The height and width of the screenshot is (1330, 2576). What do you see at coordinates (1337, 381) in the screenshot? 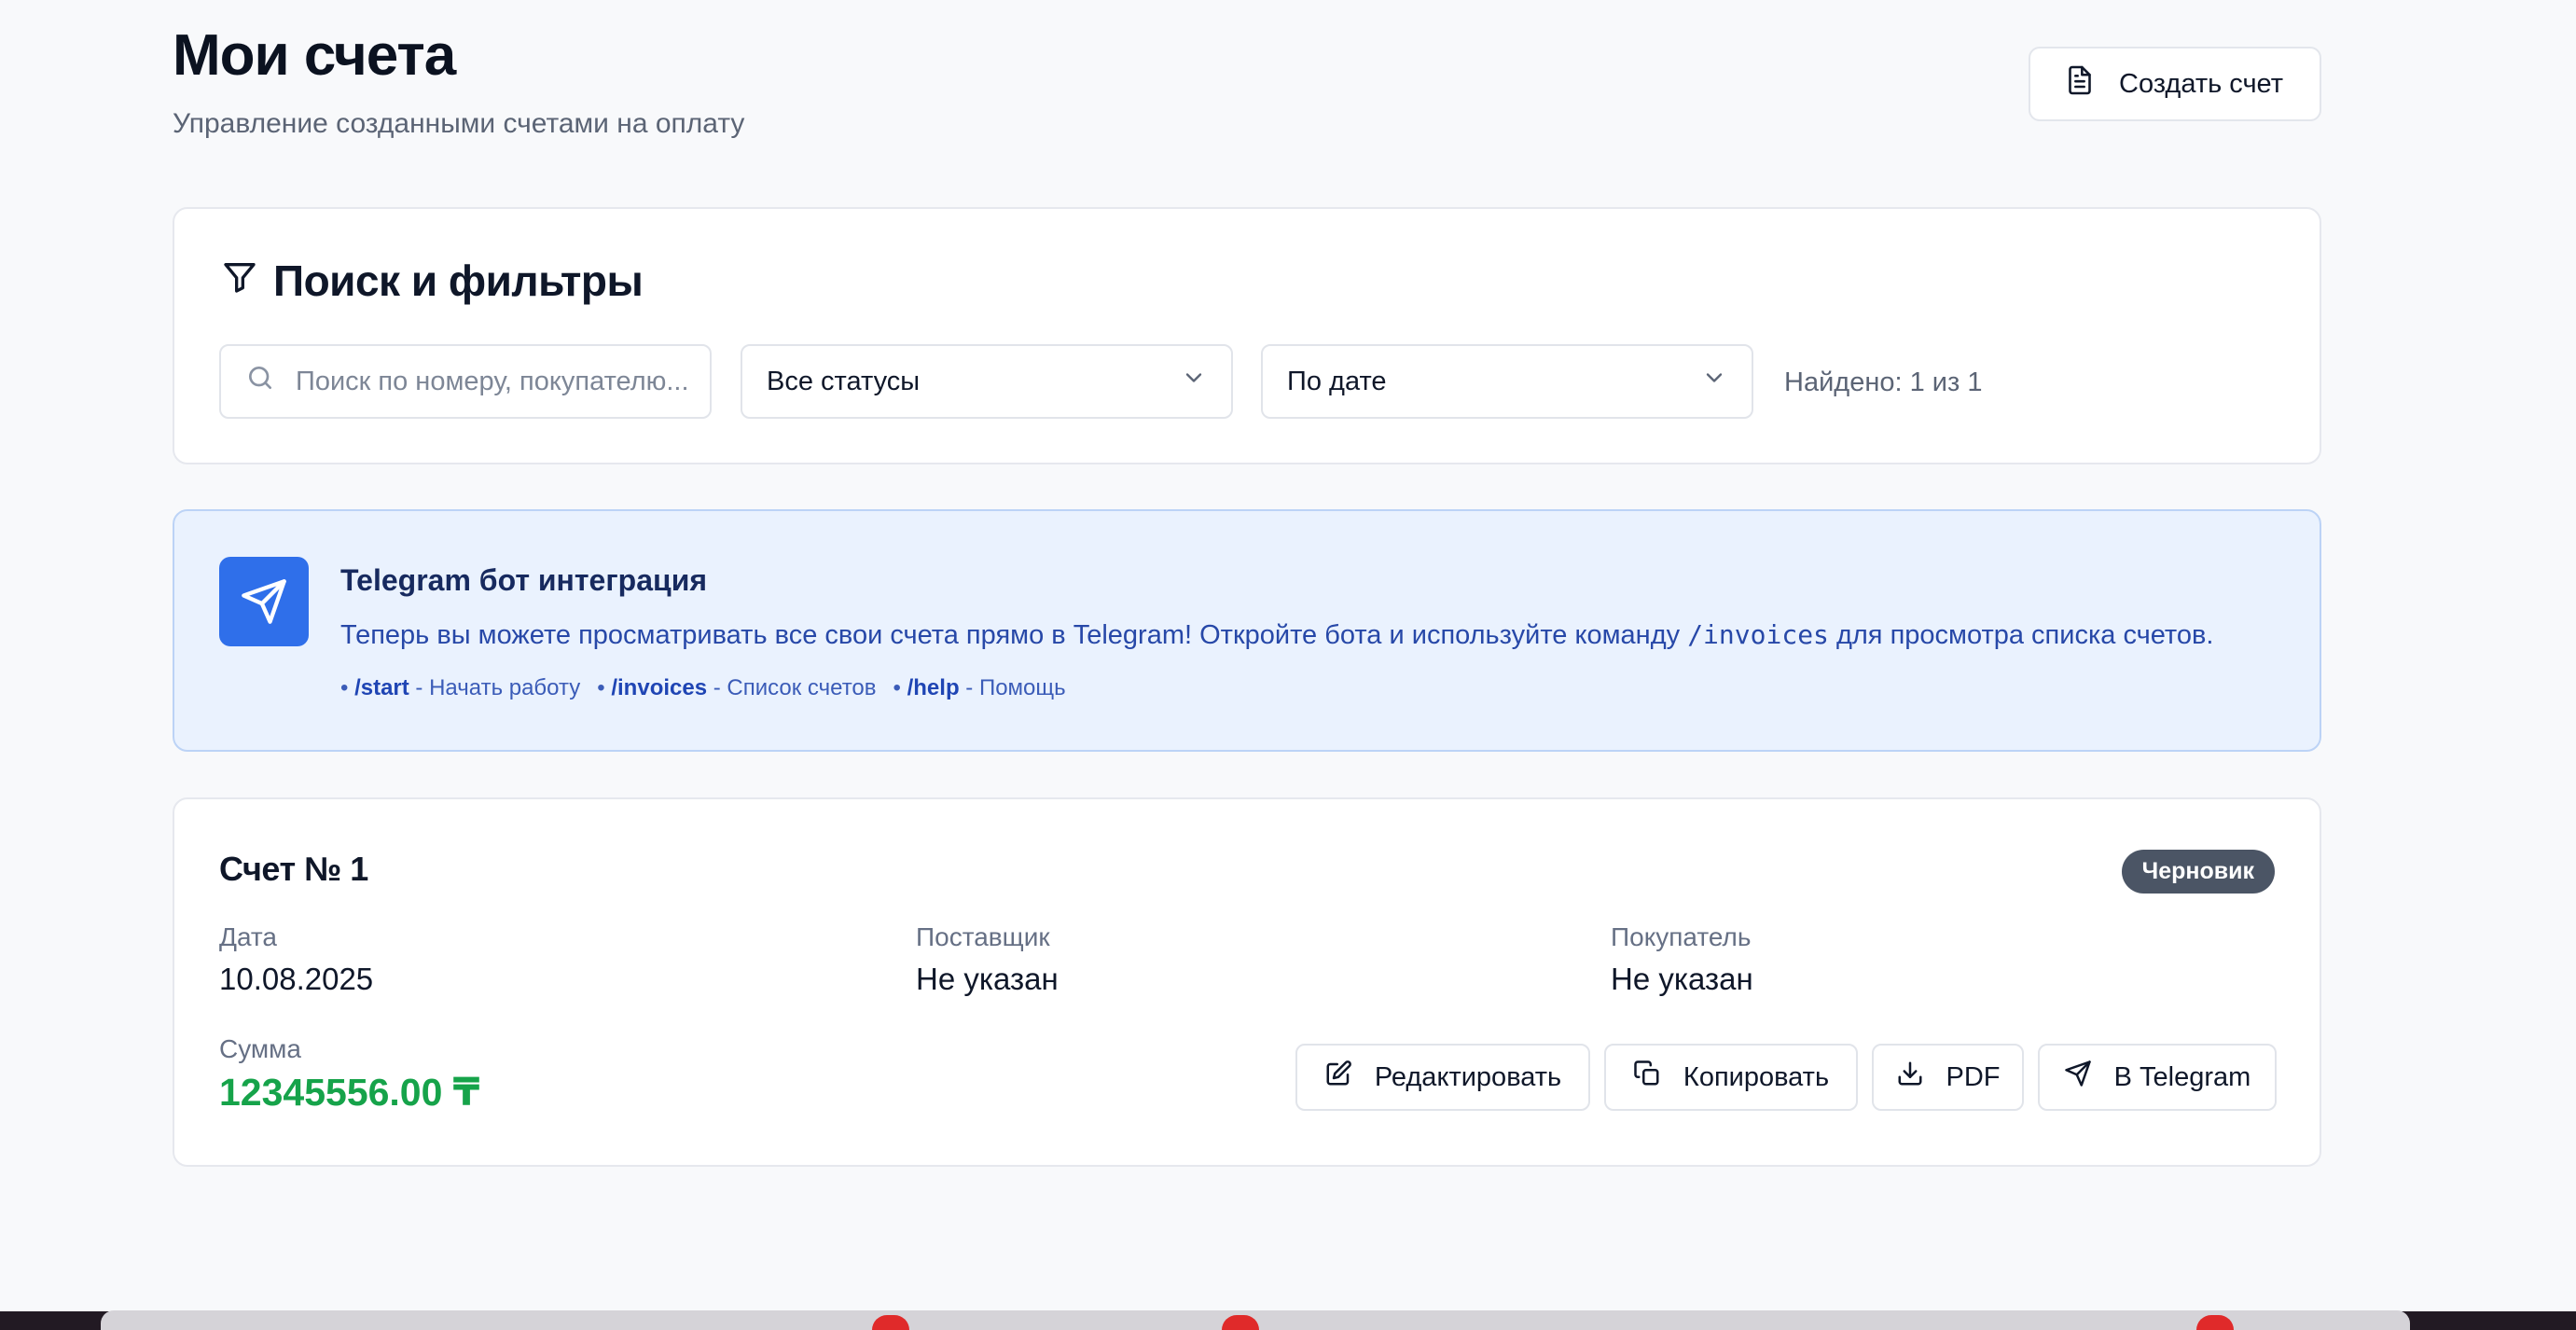
I see `sort-select-value: По дате` at bounding box center [1337, 381].